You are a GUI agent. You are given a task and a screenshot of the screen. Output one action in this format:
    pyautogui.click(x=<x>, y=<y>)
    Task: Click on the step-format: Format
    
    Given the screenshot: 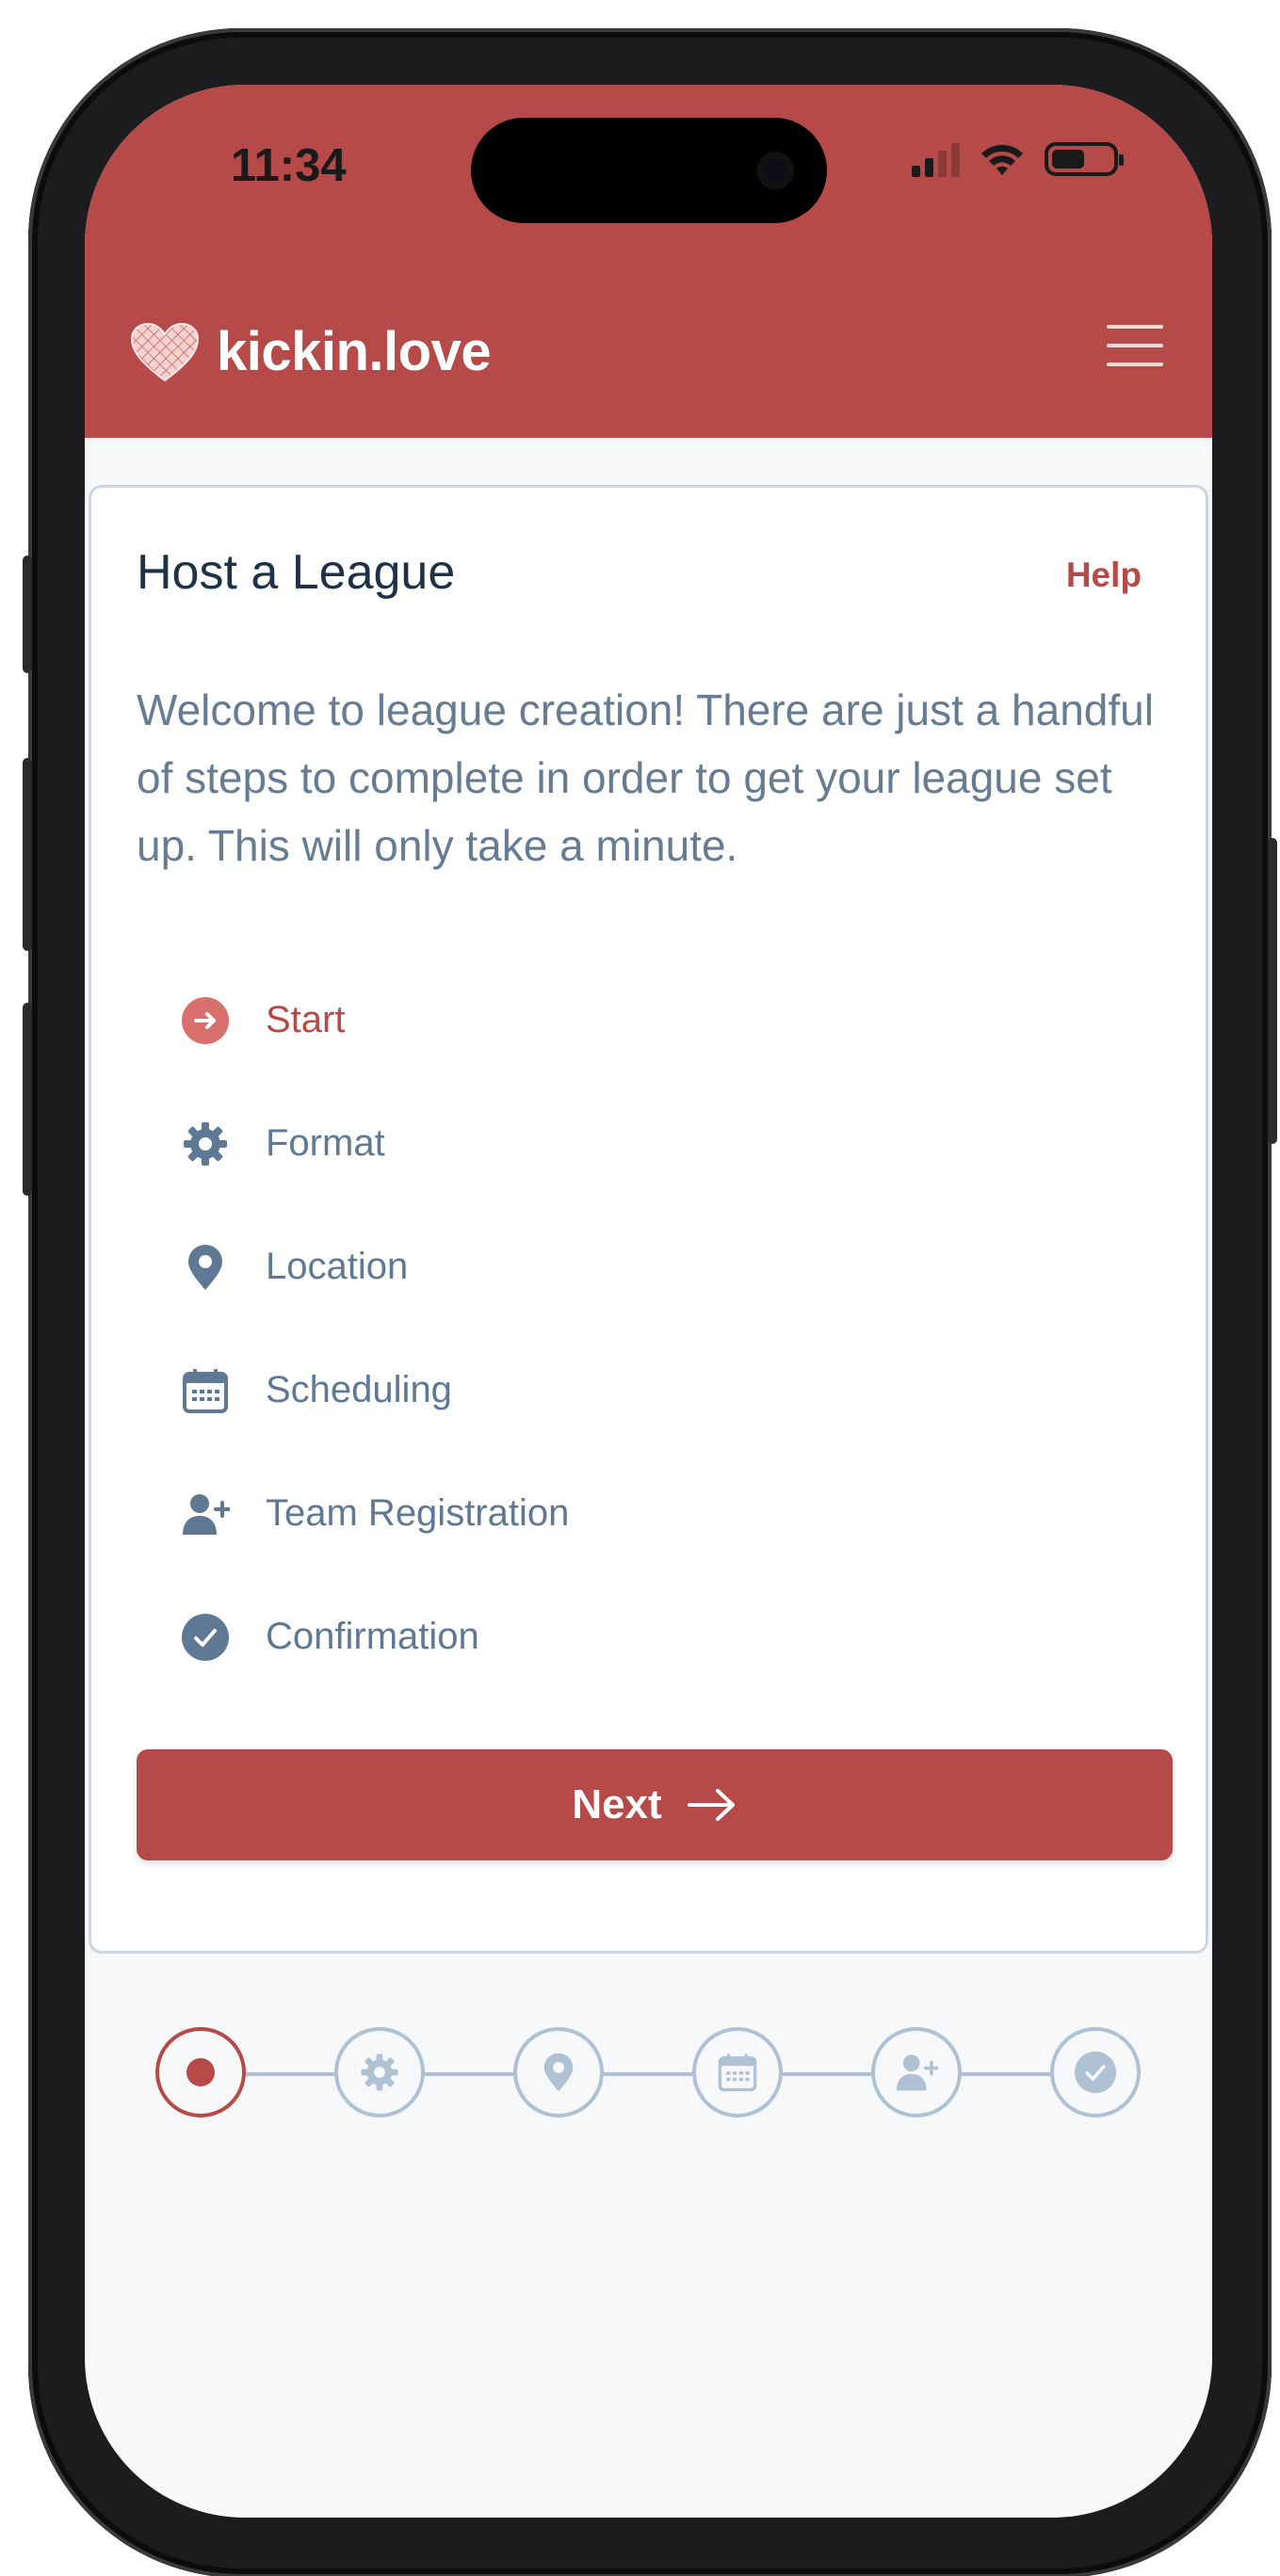 What is the action you would take?
    pyautogui.click(x=375, y=1143)
    